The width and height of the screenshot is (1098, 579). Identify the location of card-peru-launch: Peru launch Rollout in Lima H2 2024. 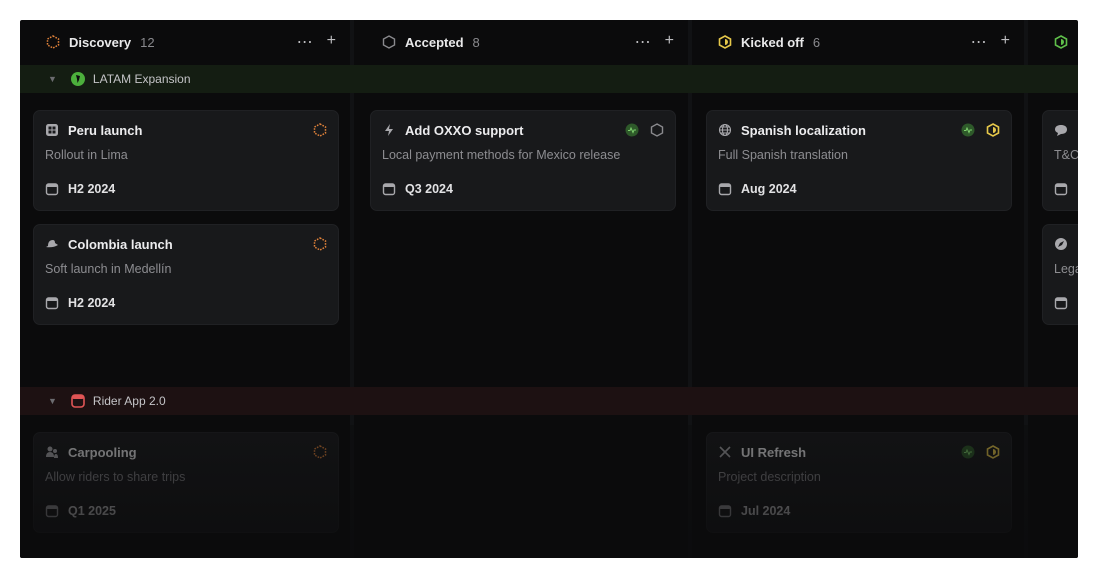
(186, 160).